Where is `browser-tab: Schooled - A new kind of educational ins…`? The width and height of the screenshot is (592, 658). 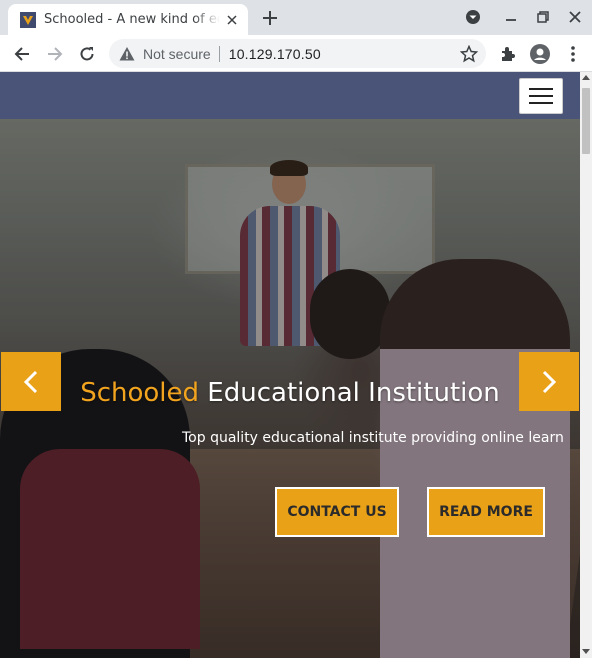
browser-tab: Schooled - A new kind of educational ins… is located at coordinates (128, 19).